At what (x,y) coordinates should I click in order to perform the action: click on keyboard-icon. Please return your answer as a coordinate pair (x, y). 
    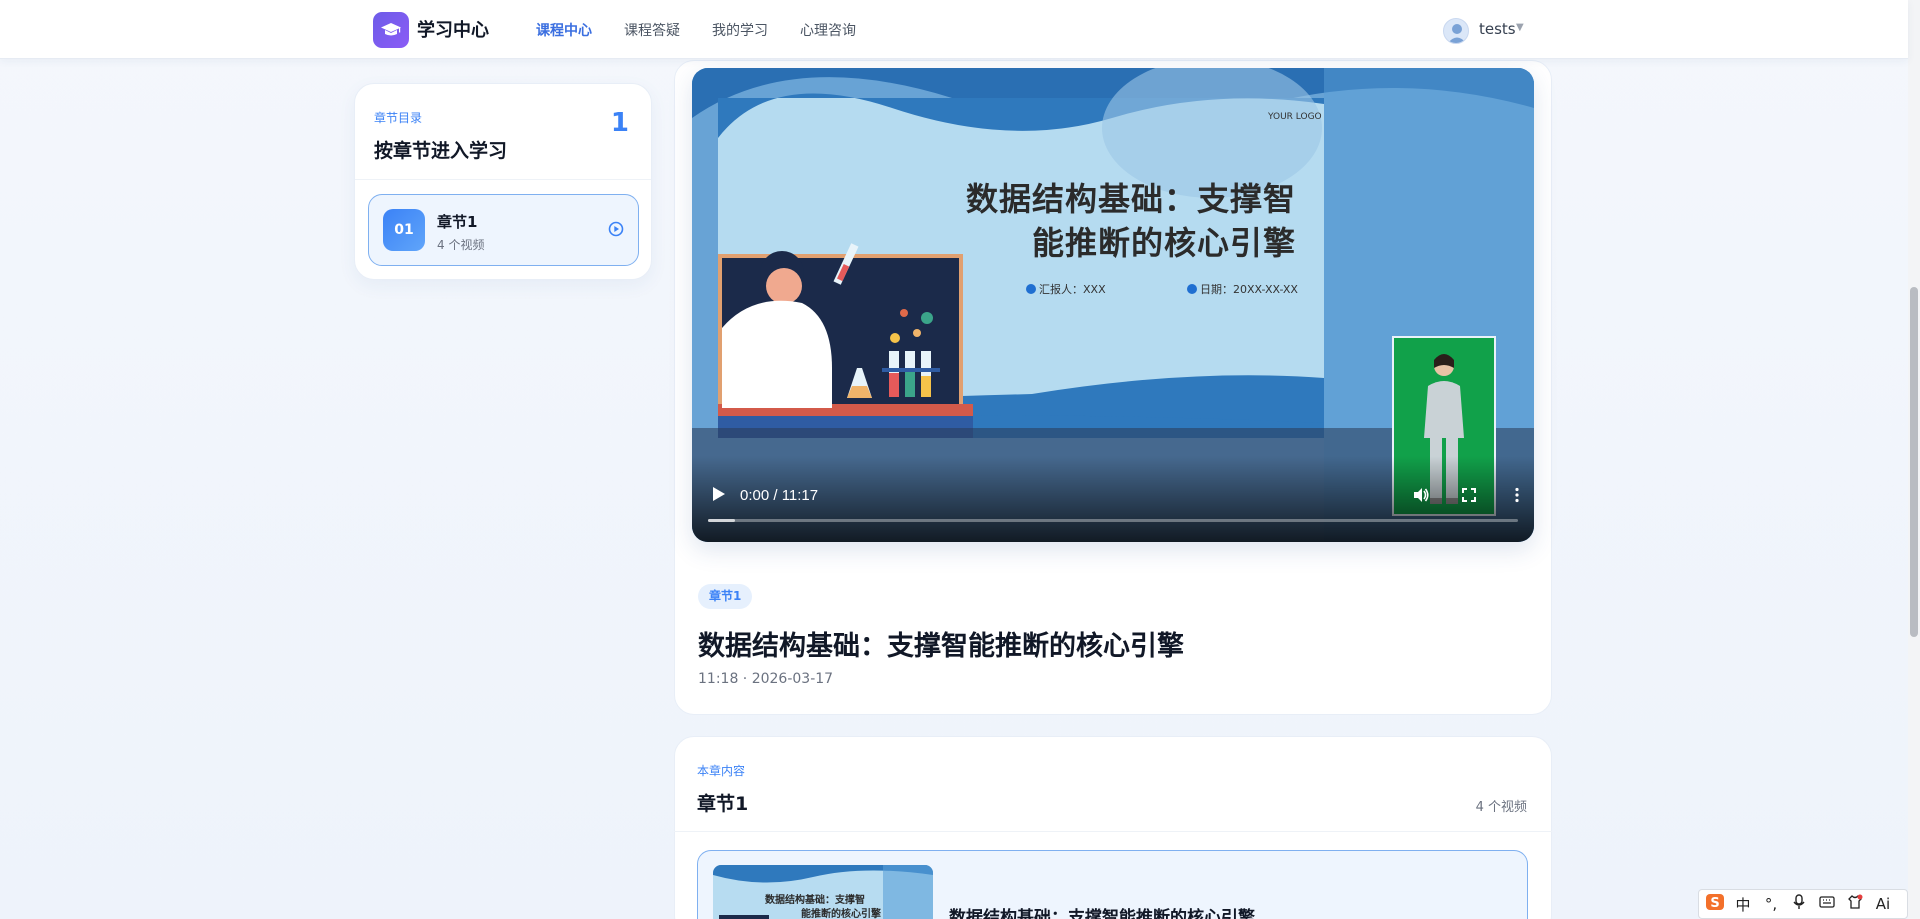
    Looking at the image, I should click on (1827, 904).